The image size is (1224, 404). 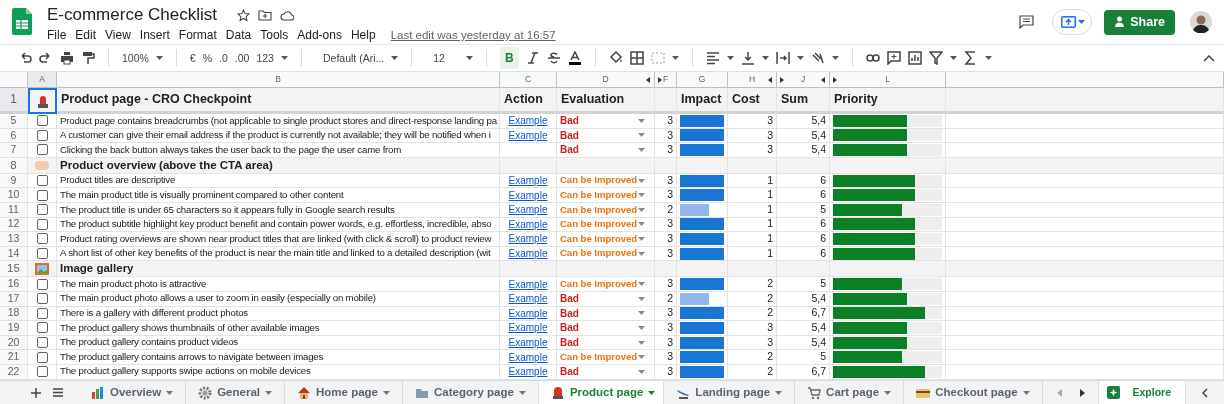 I want to click on vertical-align-icon, so click(x=747, y=58).